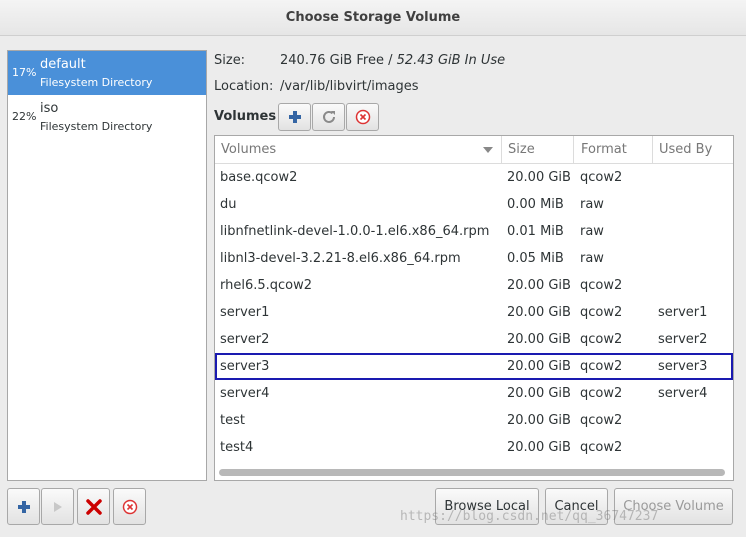 This screenshot has width=746, height=537. I want to click on table-row: test 20.00 GiB qcow2, so click(474, 420).